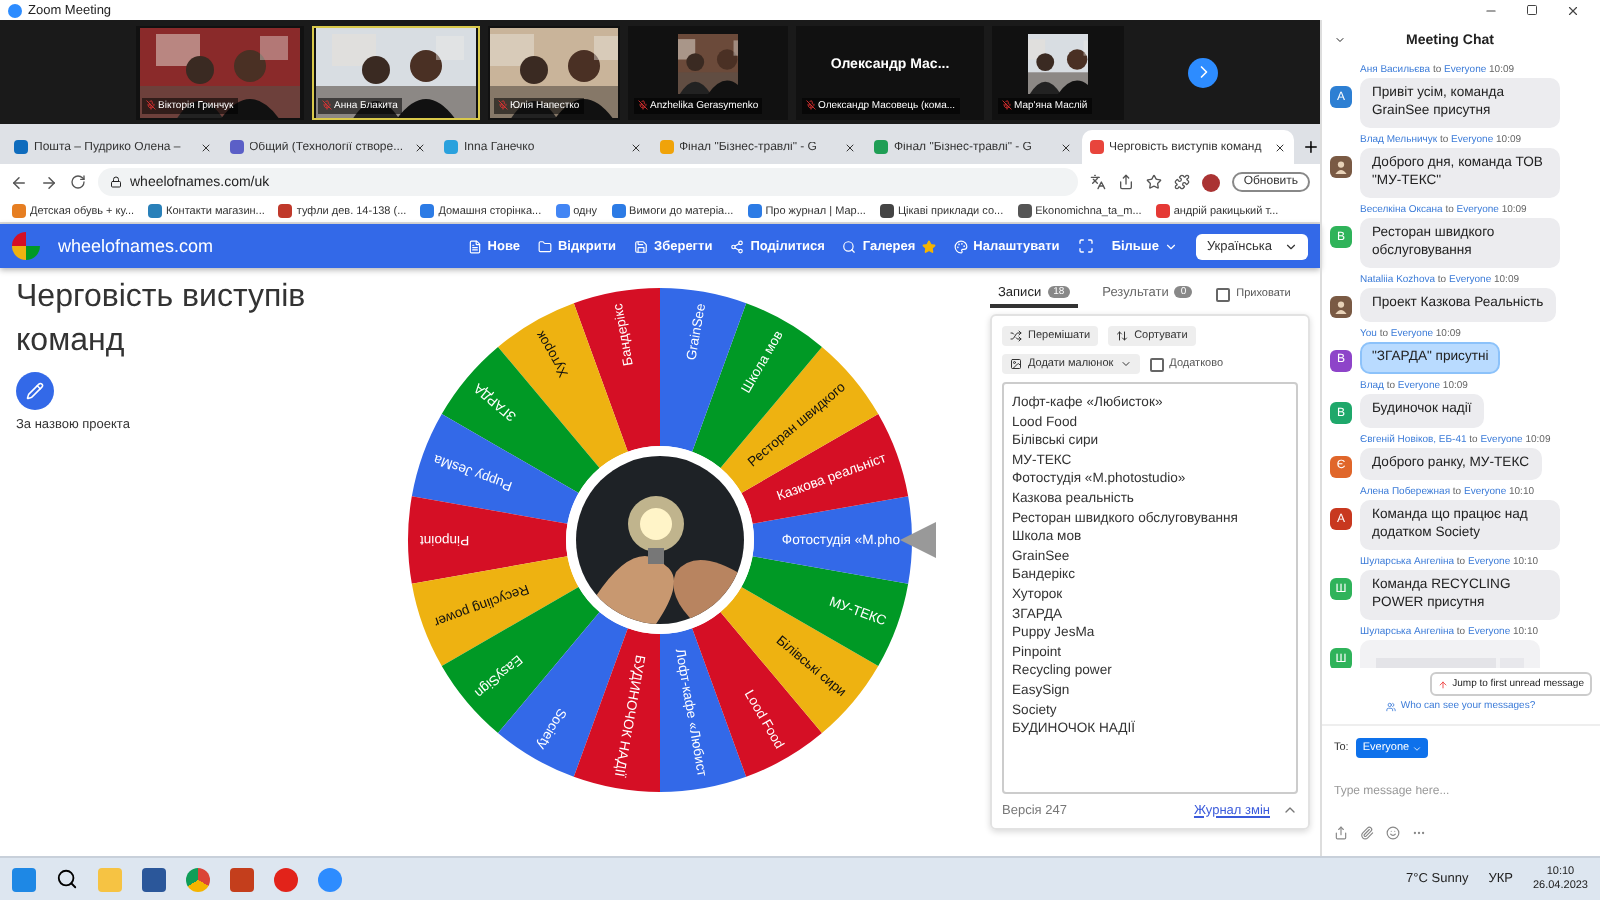 This screenshot has height=900, width=1600. Describe the element at coordinates (1311, 147) in the screenshot. I see `new-tab-icon` at that location.